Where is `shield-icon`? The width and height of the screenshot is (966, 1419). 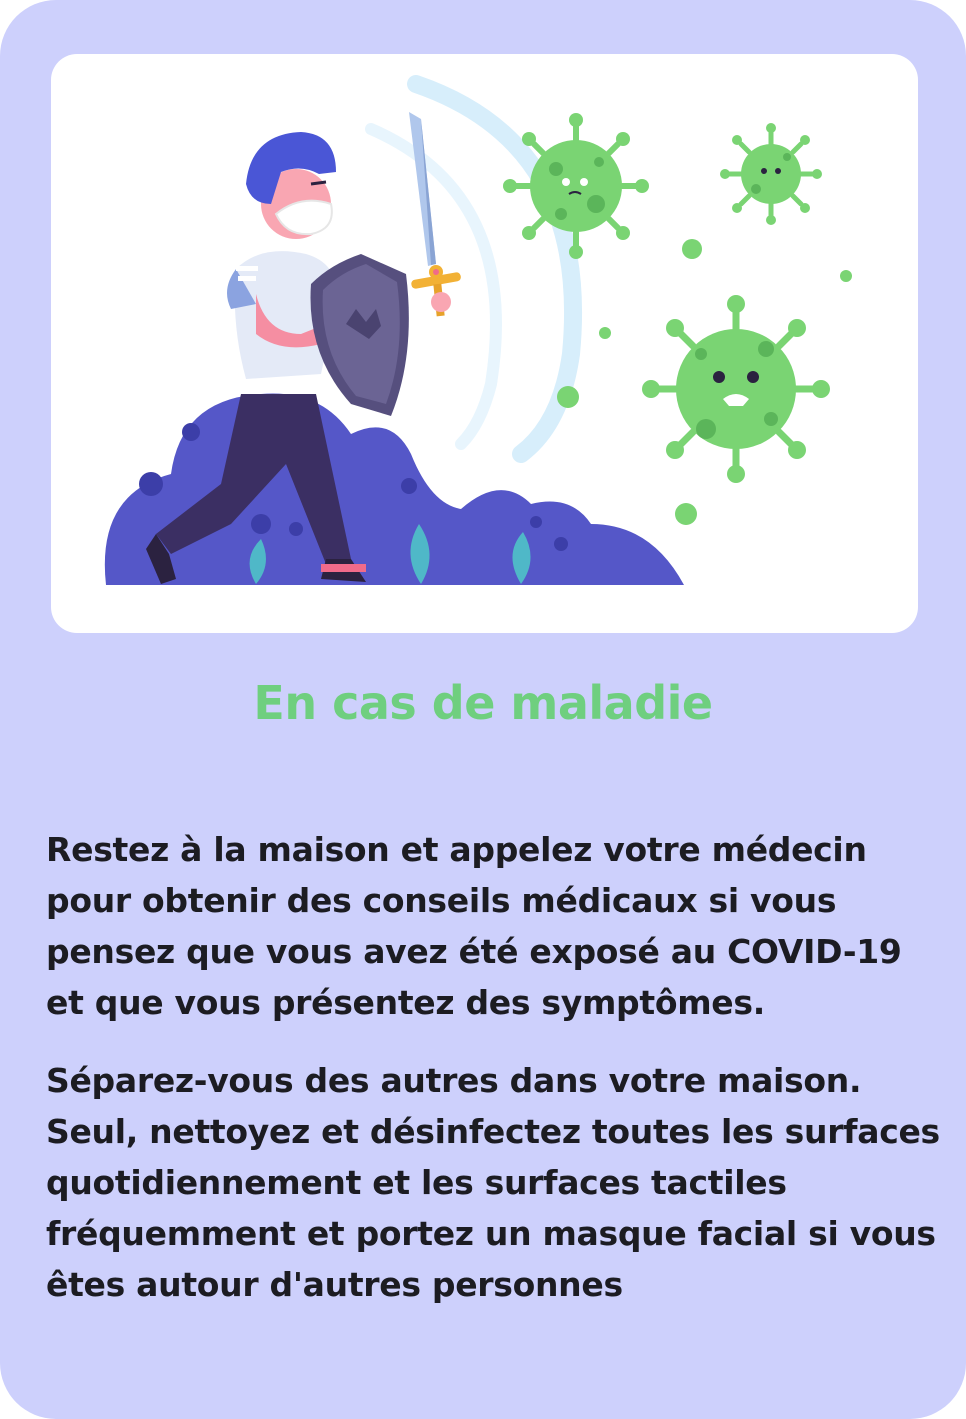 shield-icon is located at coordinates (359, 335).